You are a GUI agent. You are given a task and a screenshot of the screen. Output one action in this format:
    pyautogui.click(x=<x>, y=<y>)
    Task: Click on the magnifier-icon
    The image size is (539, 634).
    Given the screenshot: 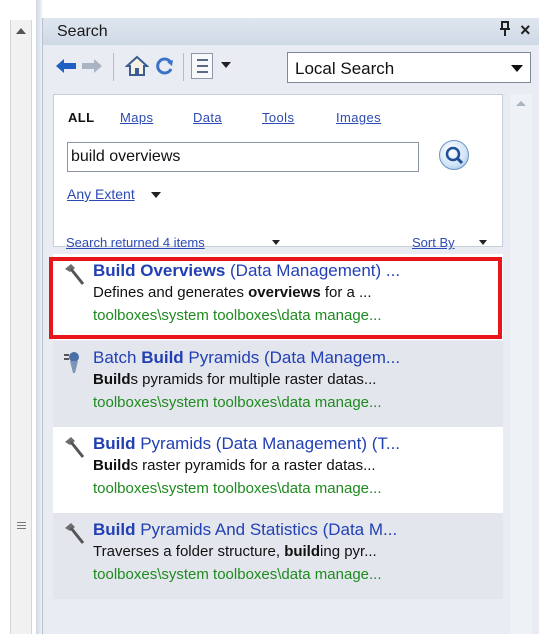 What is the action you would take?
    pyautogui.click(x=454, y=155)
    